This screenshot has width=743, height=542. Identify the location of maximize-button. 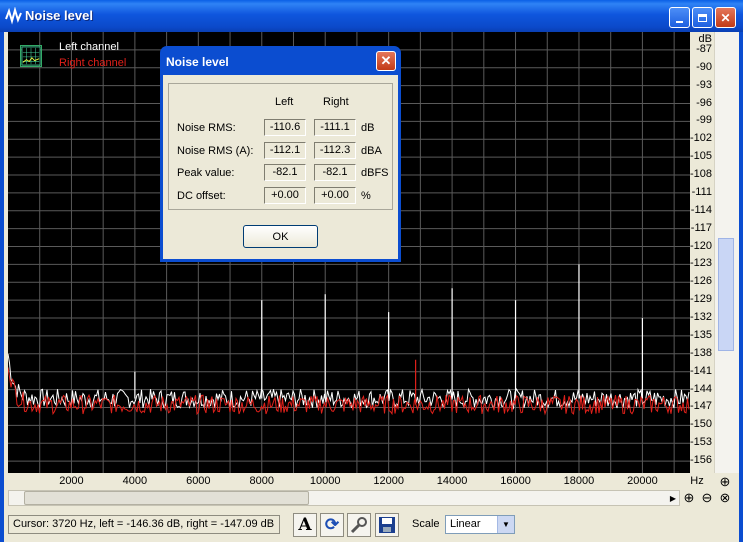
(702, 17).